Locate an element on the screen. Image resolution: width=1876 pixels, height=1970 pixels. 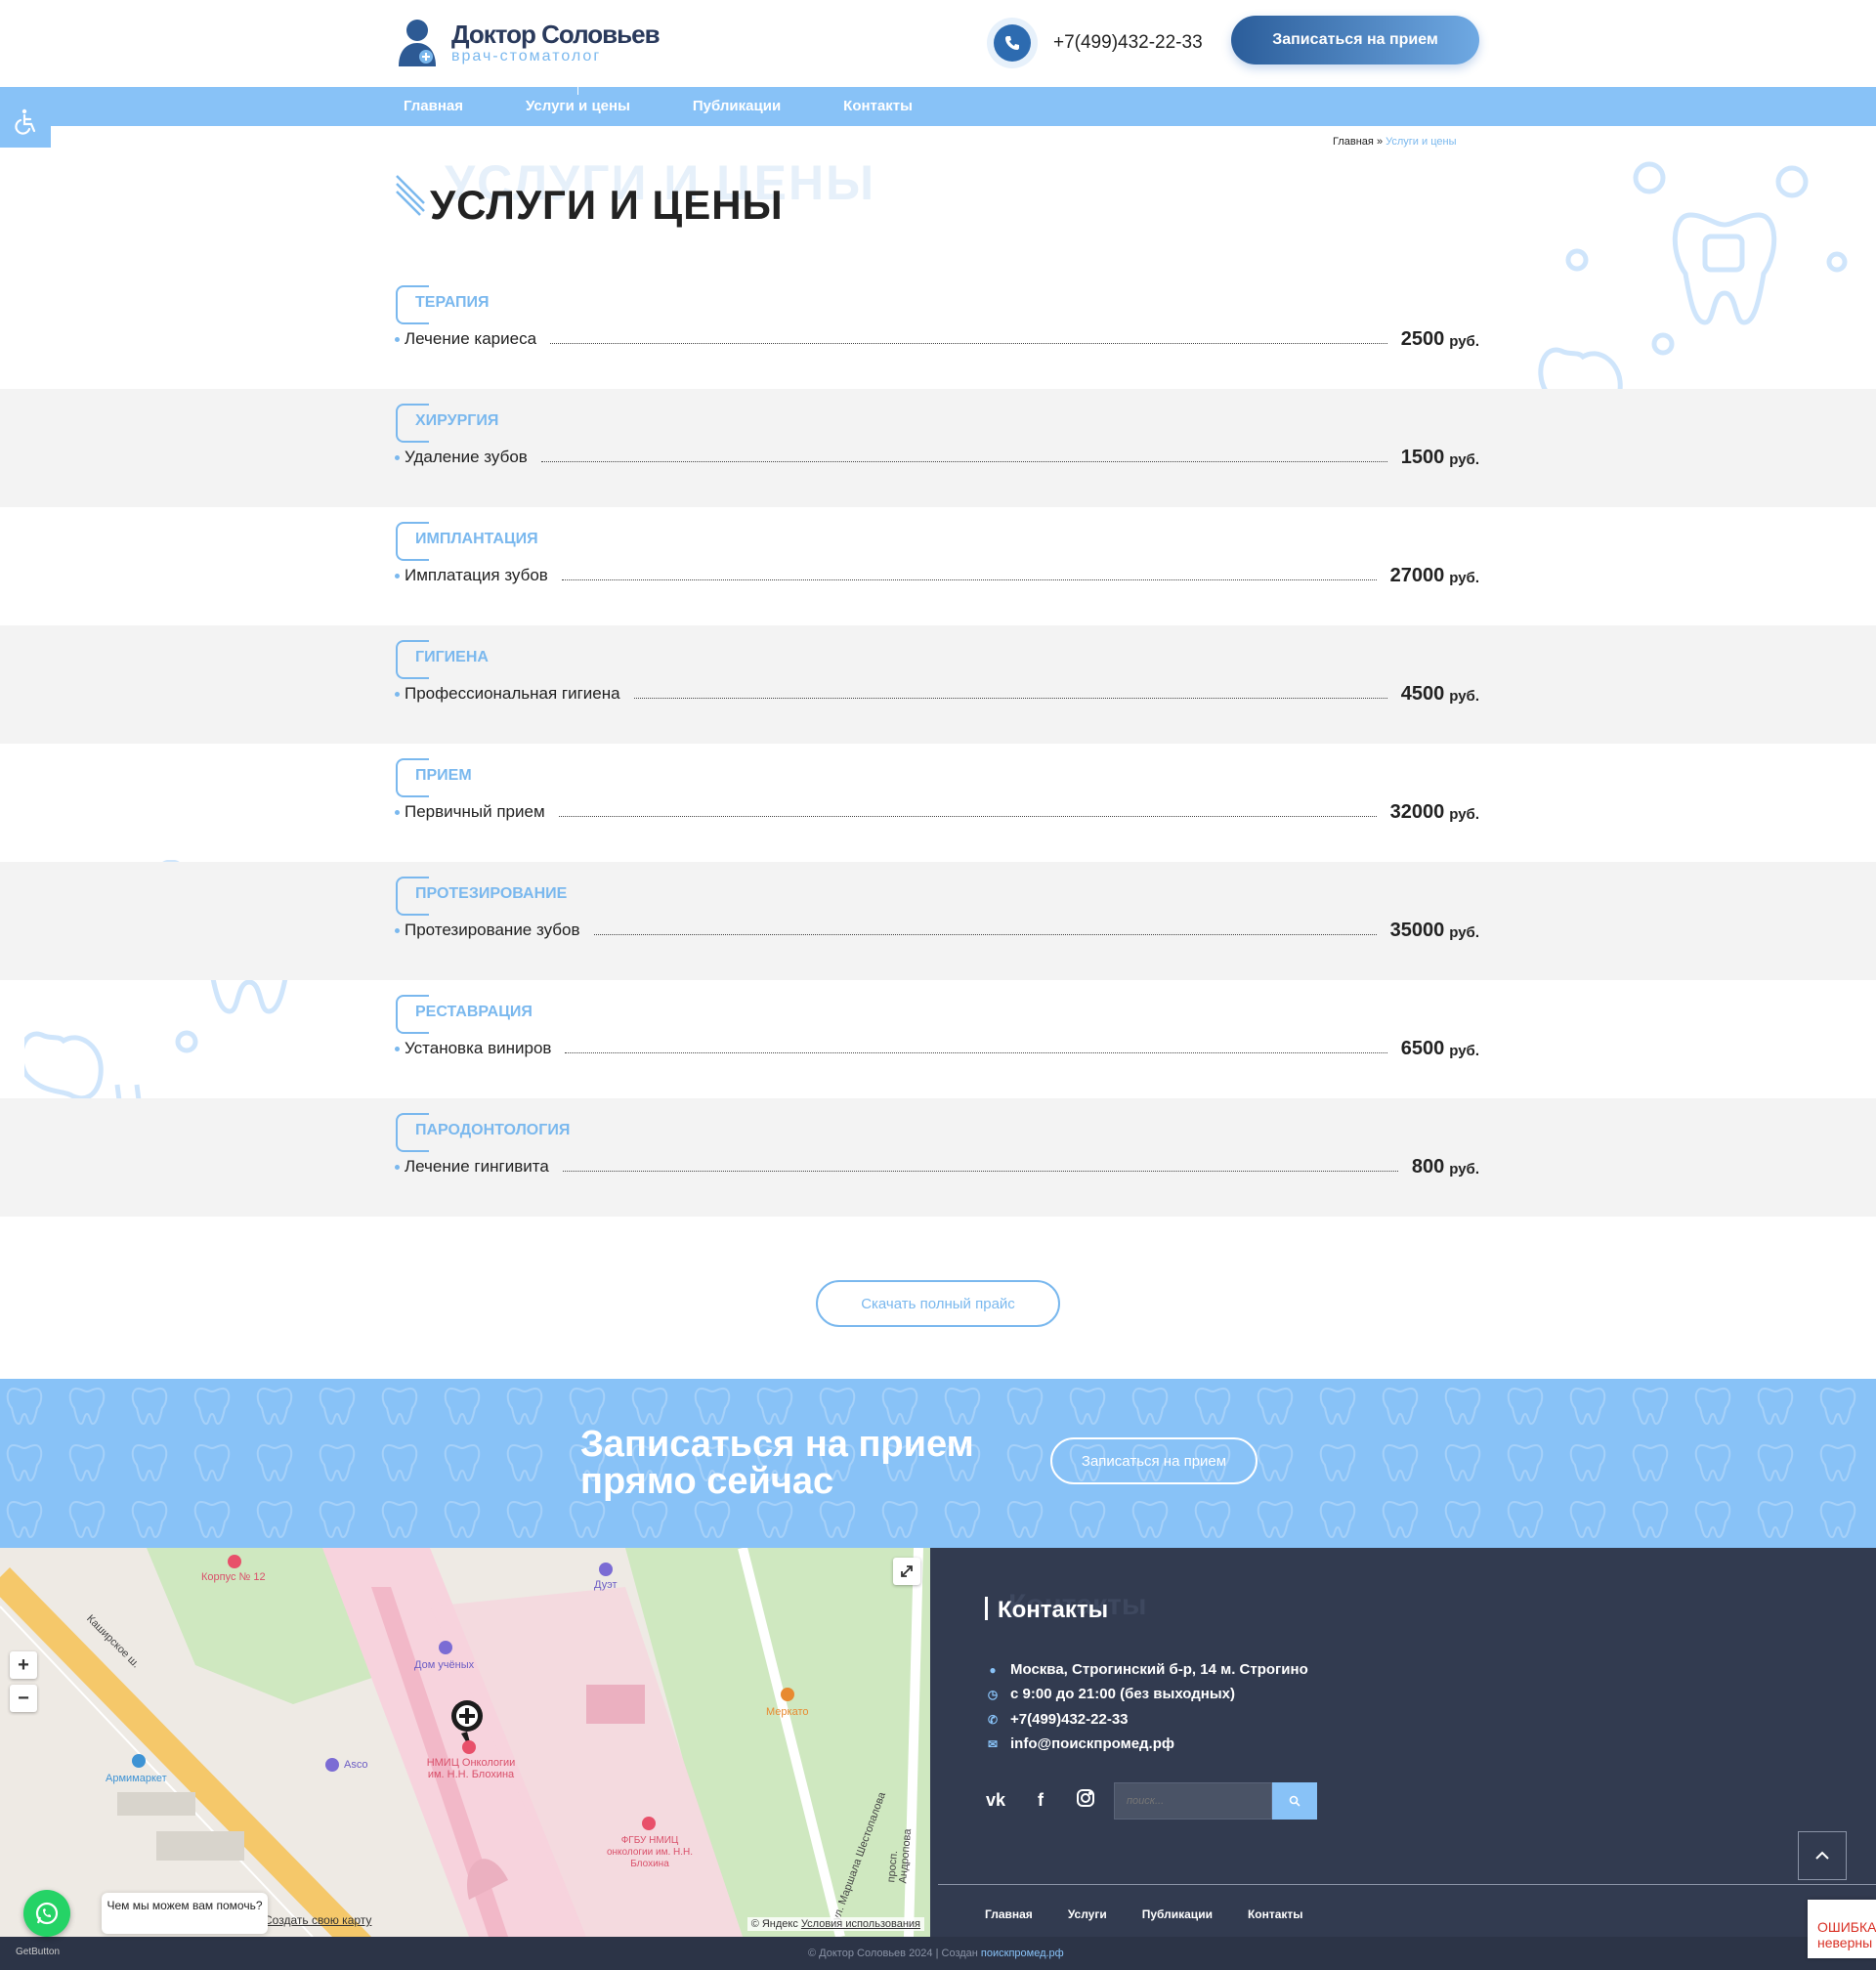
email-text: info@поискпромед.рф is located at coordinates (1092, 1743).